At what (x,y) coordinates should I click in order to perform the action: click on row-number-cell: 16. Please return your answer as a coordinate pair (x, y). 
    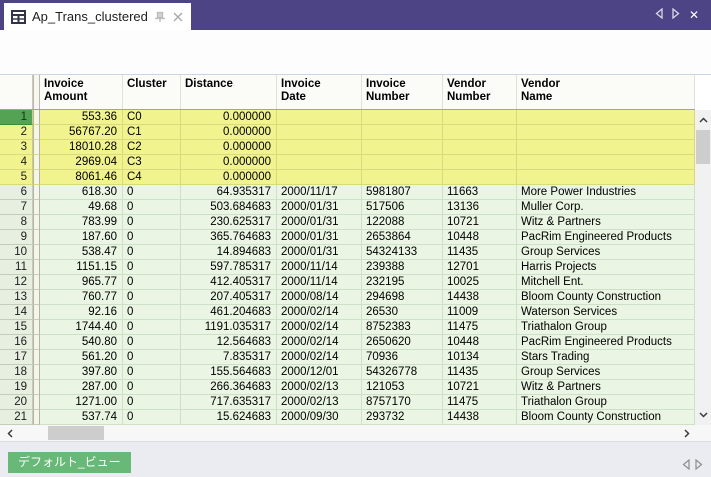
    Looking at the image, I should click on (16, 342).